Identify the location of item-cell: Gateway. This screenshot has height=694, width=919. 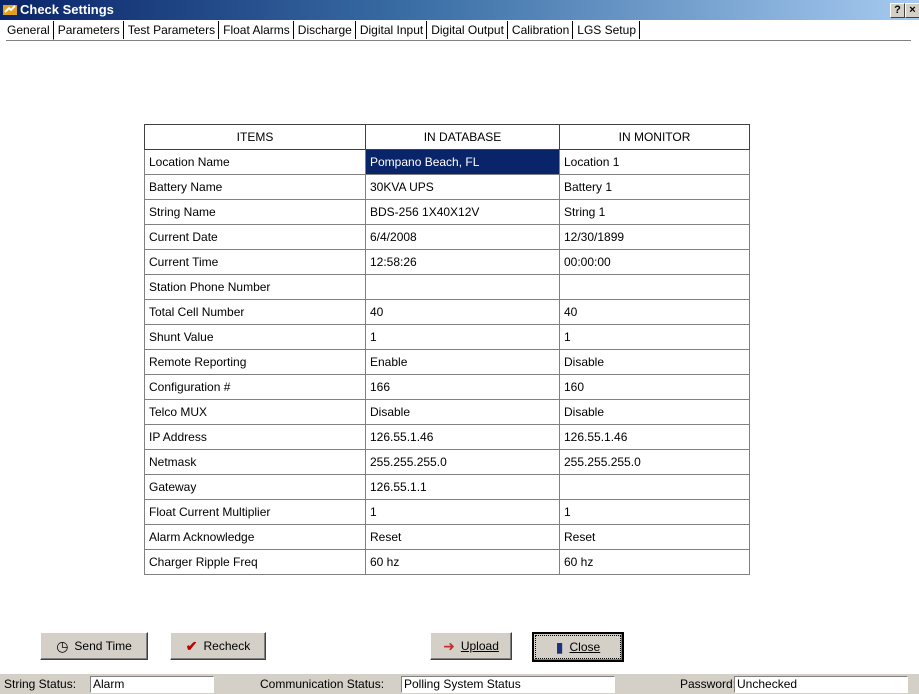
(255, 487).